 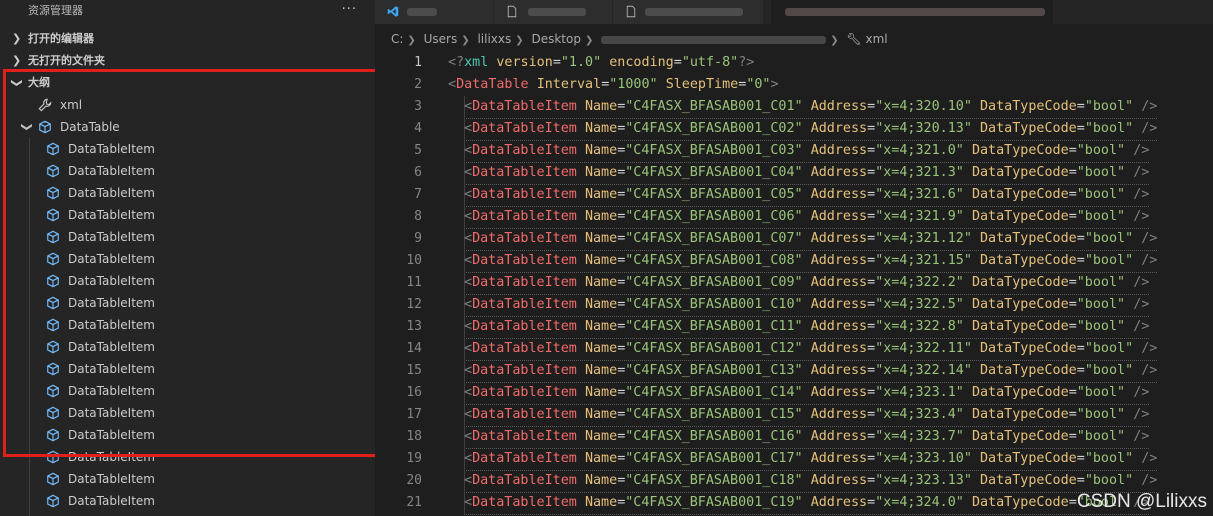 I want to click on wrench-icon: 🔧︎, so click(x=854, y=39).